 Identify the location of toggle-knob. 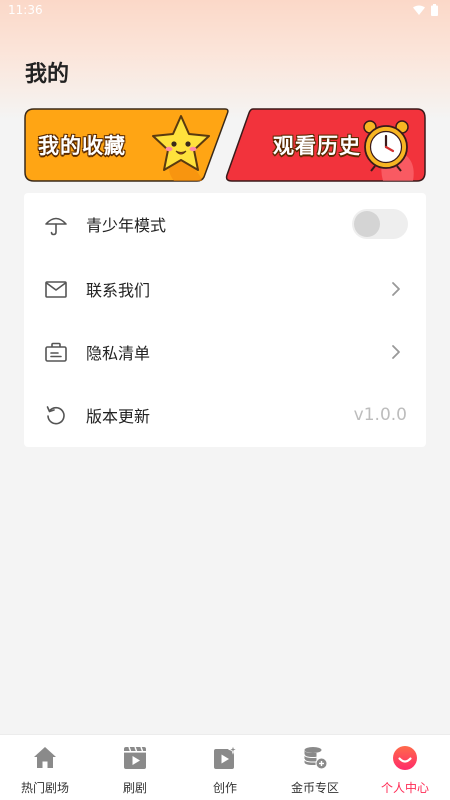
(367, 224).